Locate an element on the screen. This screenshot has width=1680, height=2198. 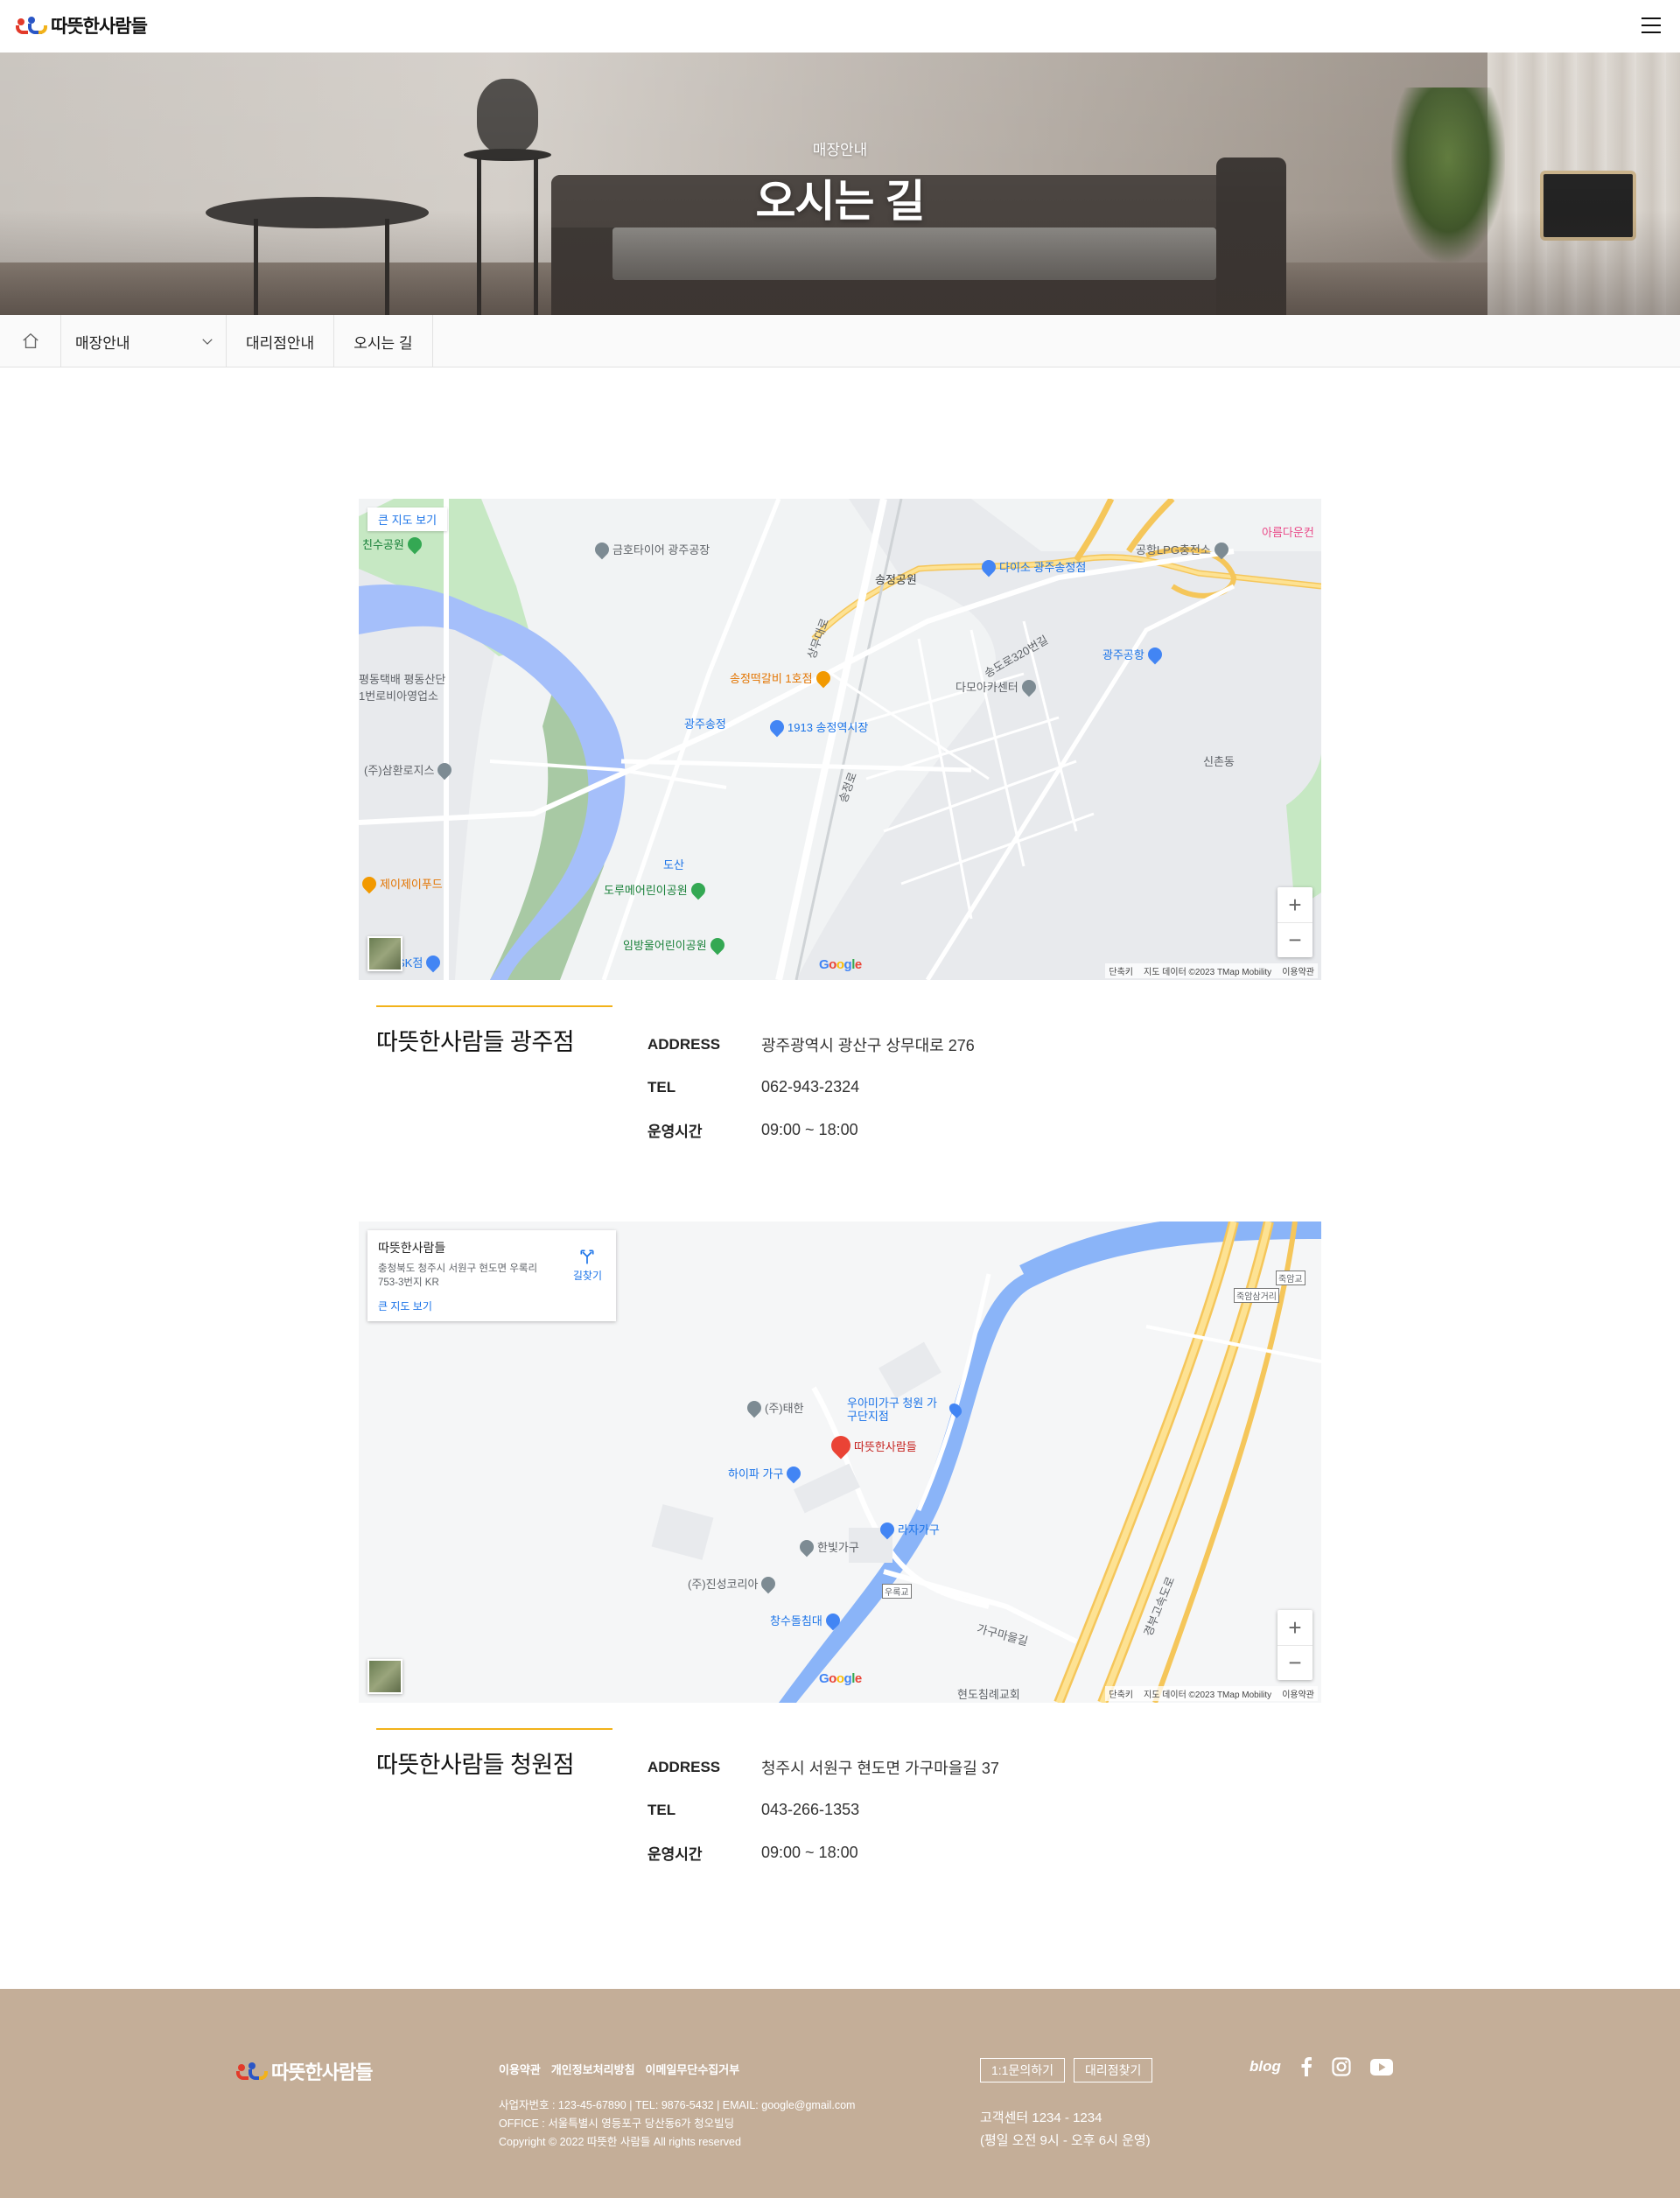
youtube-icon is located at coordinates (1381, 2067).